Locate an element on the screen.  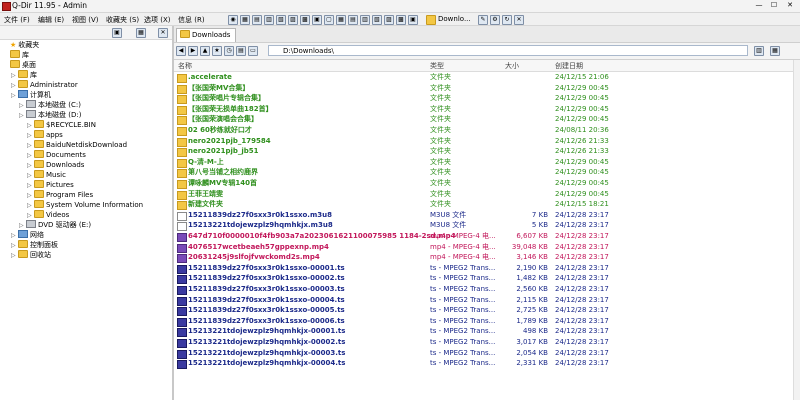
menu-view: 视图 (V) is located at coordinates (85, 20).